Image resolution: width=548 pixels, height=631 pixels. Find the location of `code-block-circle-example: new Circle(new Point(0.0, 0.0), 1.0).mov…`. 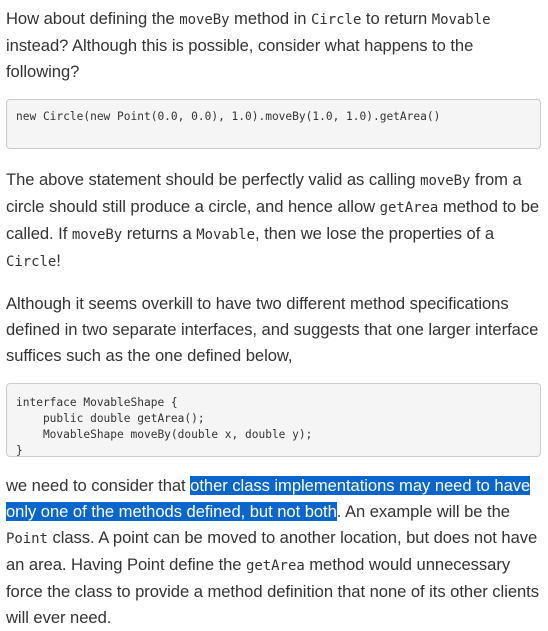

code-block-circle-example: new Circle(new Point(0.0, 0.0), 1.0).mov… is located at coordinates (273, 124).